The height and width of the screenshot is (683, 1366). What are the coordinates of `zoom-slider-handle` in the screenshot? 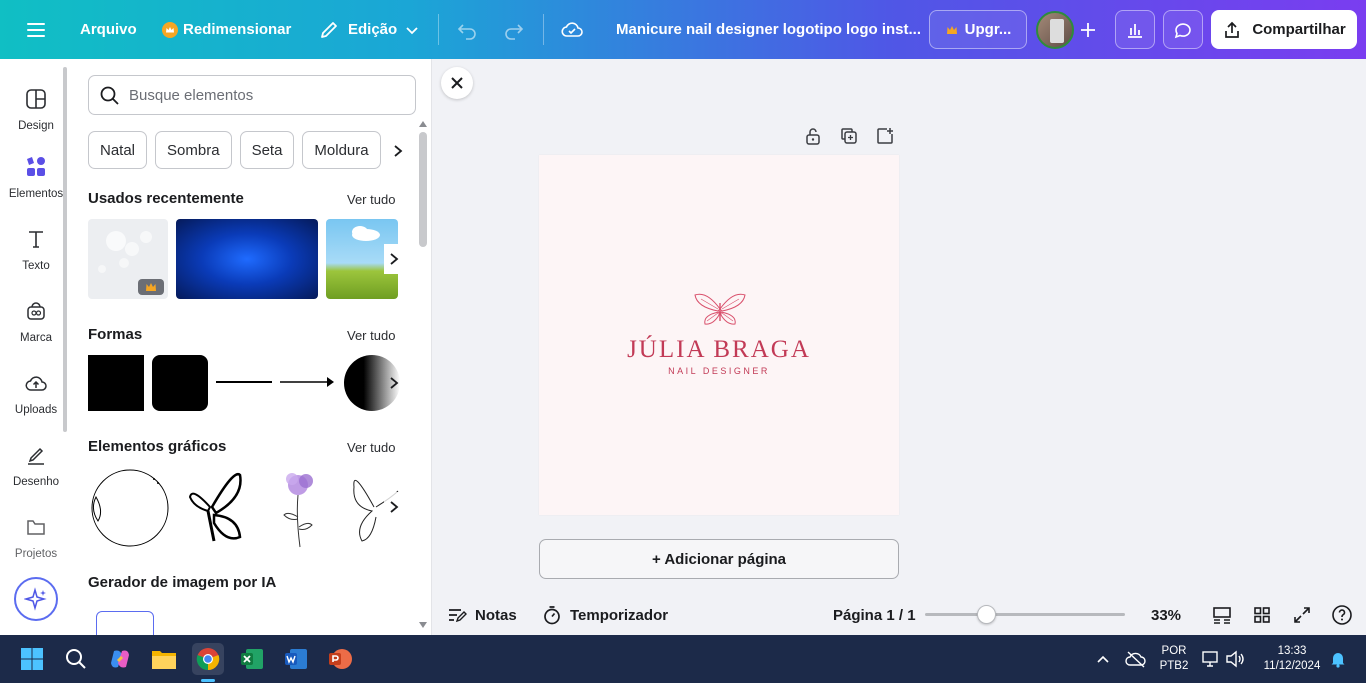 It's located at (986, 614).